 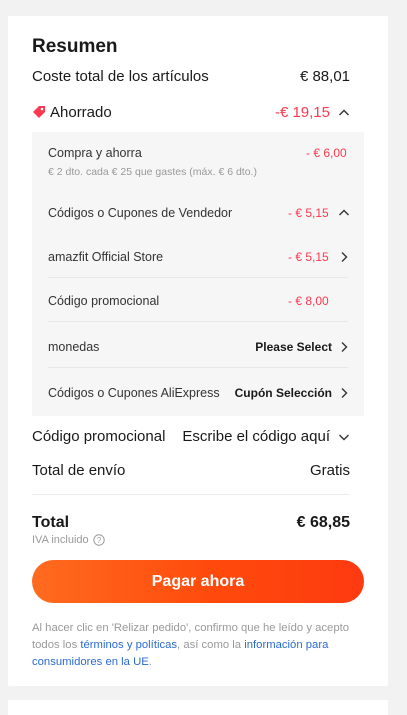 What do you see at coordinates (95, 153) in the screenshot?
I see `discount-label: Compra y ahorra` at bounding box center [95, 153].